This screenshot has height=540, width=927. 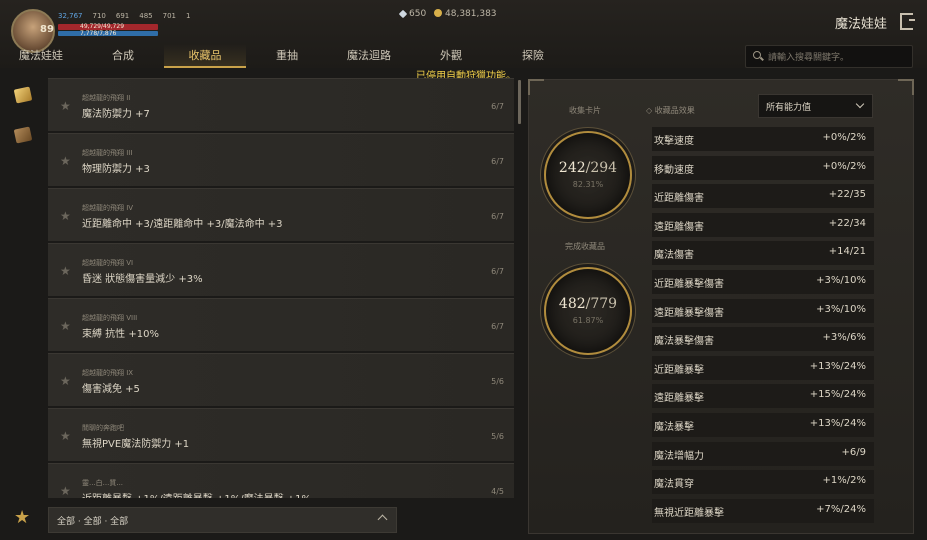 I want to click on collection-item: ★ 超越龍的飛翔 VIII 束縛 抗性 +10% 6/7, so click(x=281, y=324).